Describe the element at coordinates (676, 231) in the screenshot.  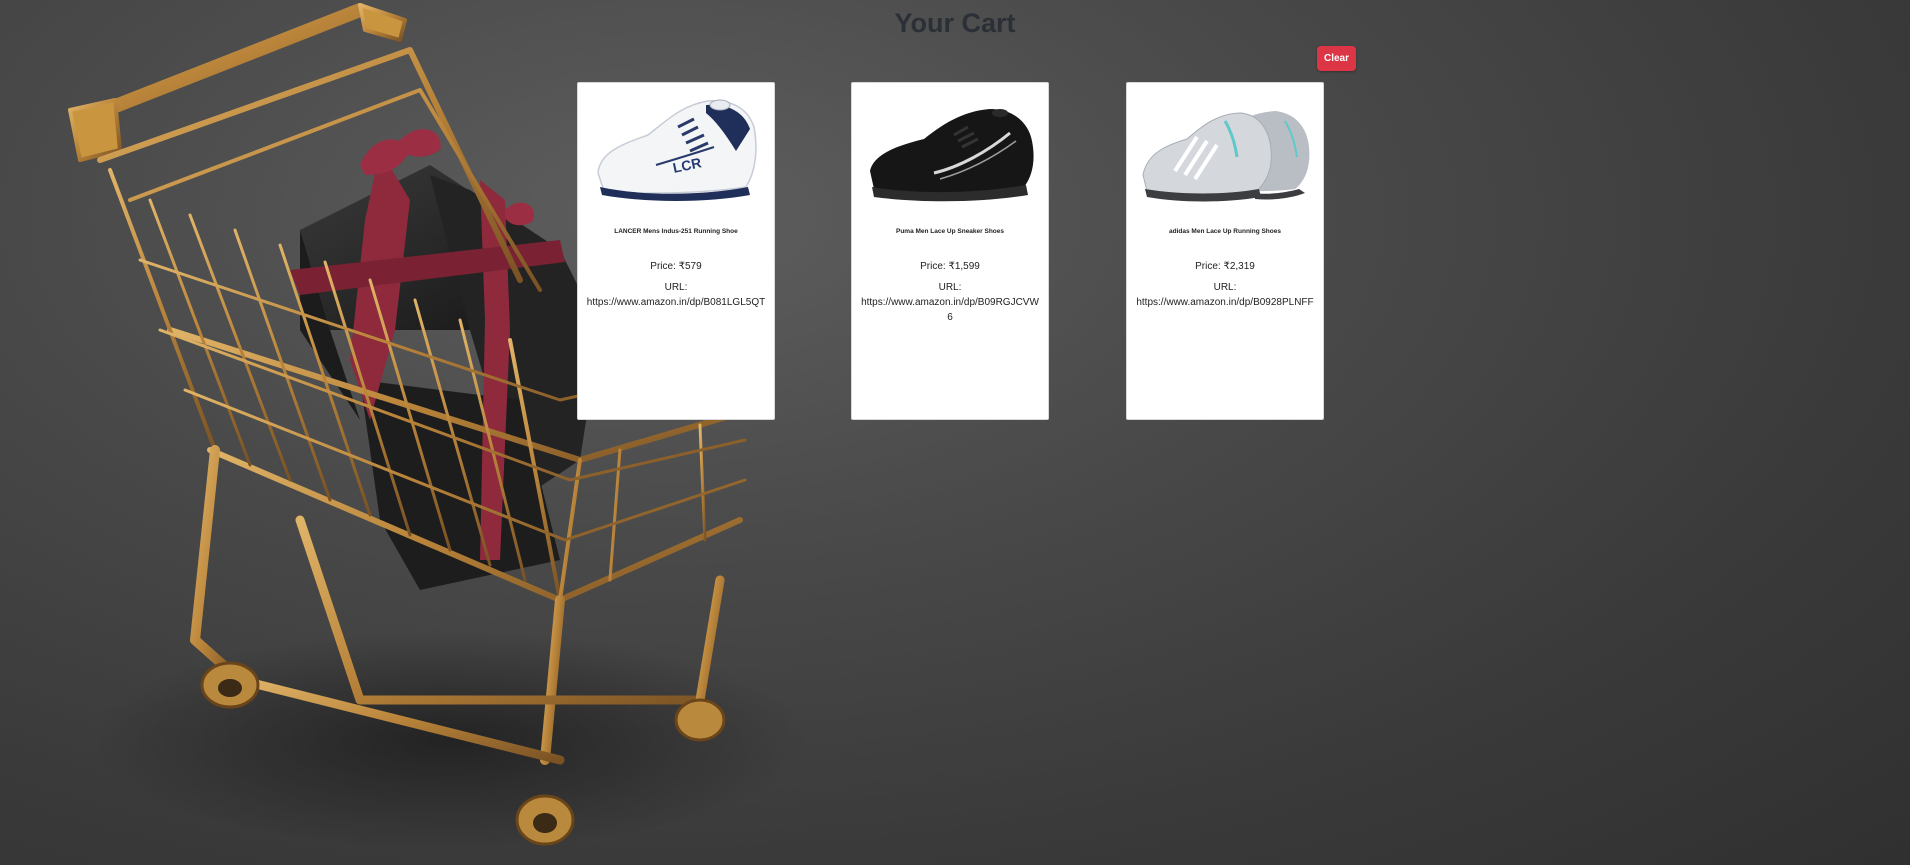
I see `product-name: LANCER Mens Indus-251 Running Shoe` at that location.